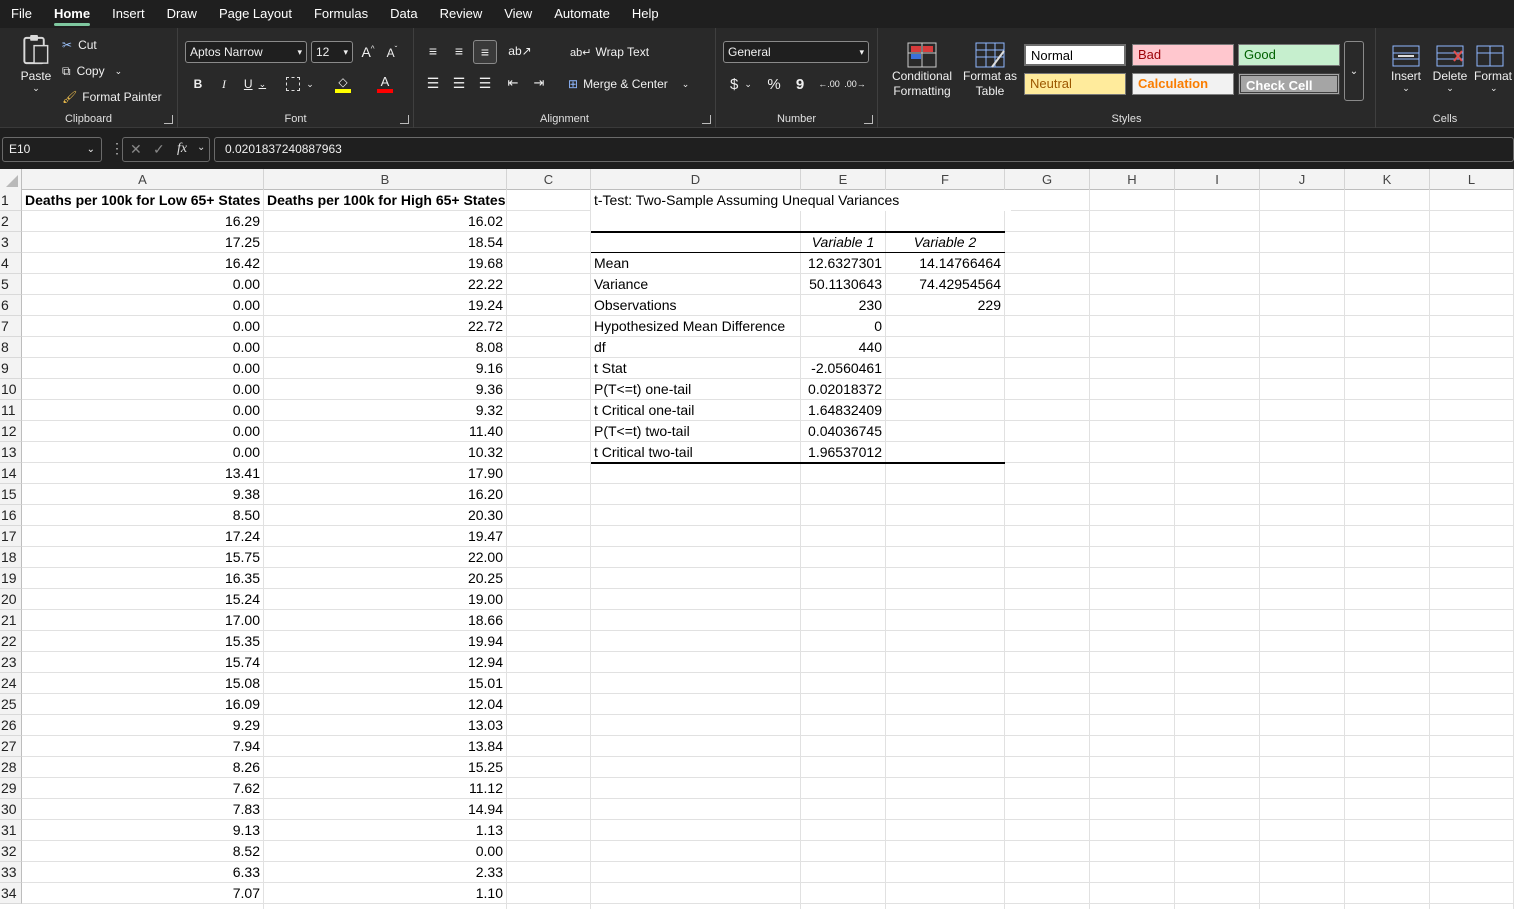 This screenshot has height=909, width=1514. What do you see at coordinates (142, 578) in the screenshot?
I see `cell-a-value: 16.35` at bounding box center [142, 578].